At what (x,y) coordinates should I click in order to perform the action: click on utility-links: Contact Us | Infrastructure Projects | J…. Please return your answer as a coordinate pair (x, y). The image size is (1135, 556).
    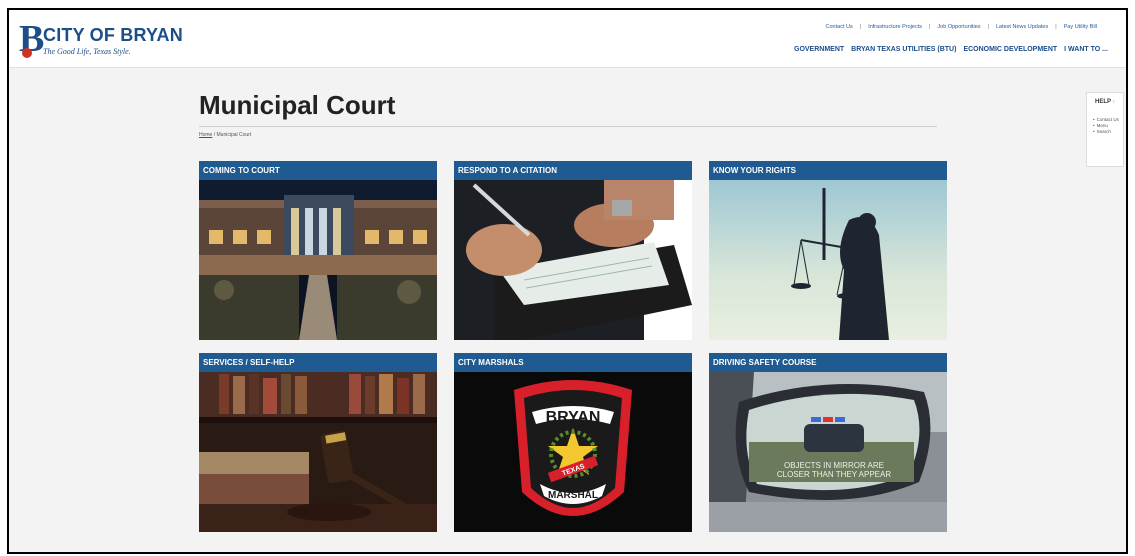
    Looking at the image, I should click on (961, 27).